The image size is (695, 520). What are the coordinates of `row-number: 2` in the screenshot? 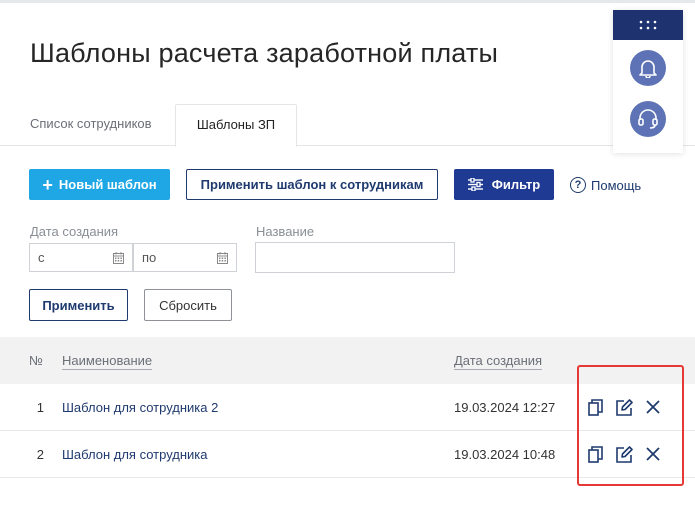 It's located at (40, 454).